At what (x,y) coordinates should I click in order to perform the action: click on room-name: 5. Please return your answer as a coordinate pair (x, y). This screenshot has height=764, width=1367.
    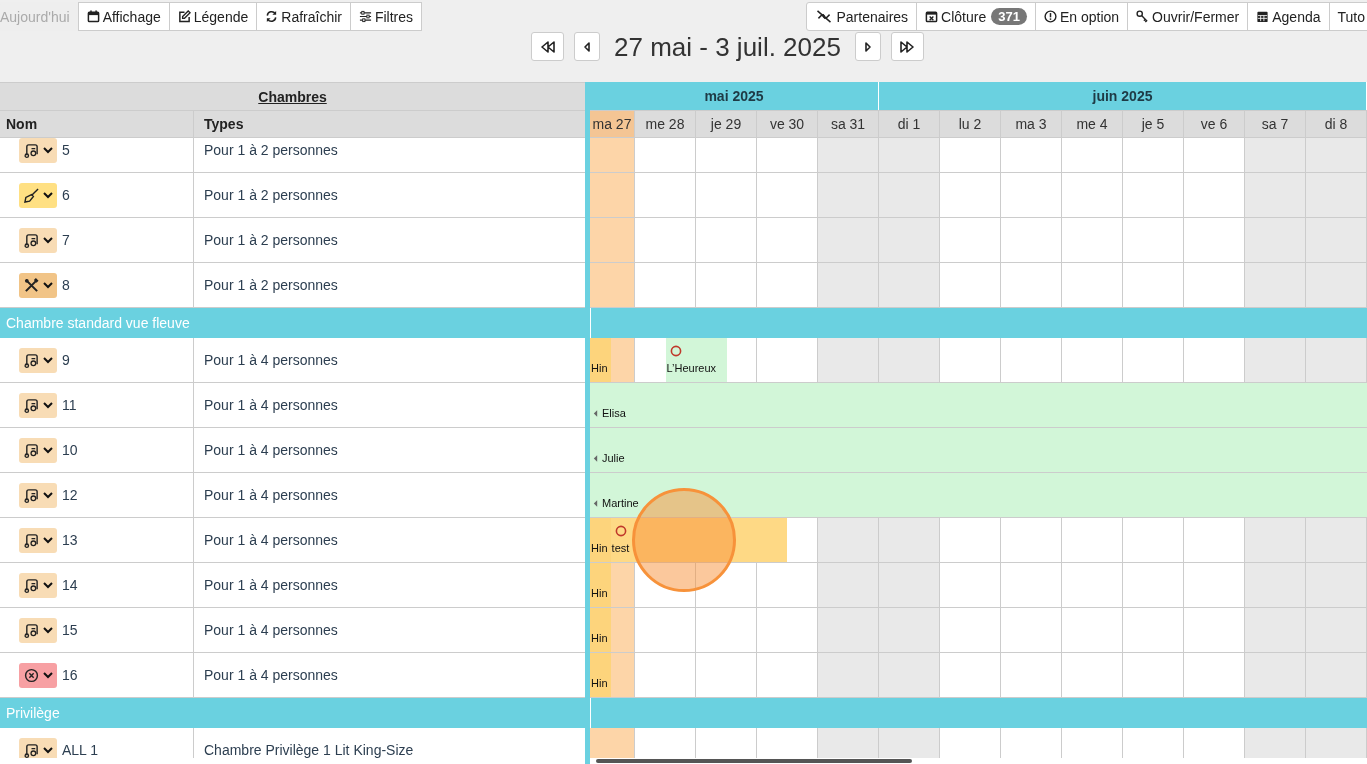
    Looking at the image, I should click on (66, 150).